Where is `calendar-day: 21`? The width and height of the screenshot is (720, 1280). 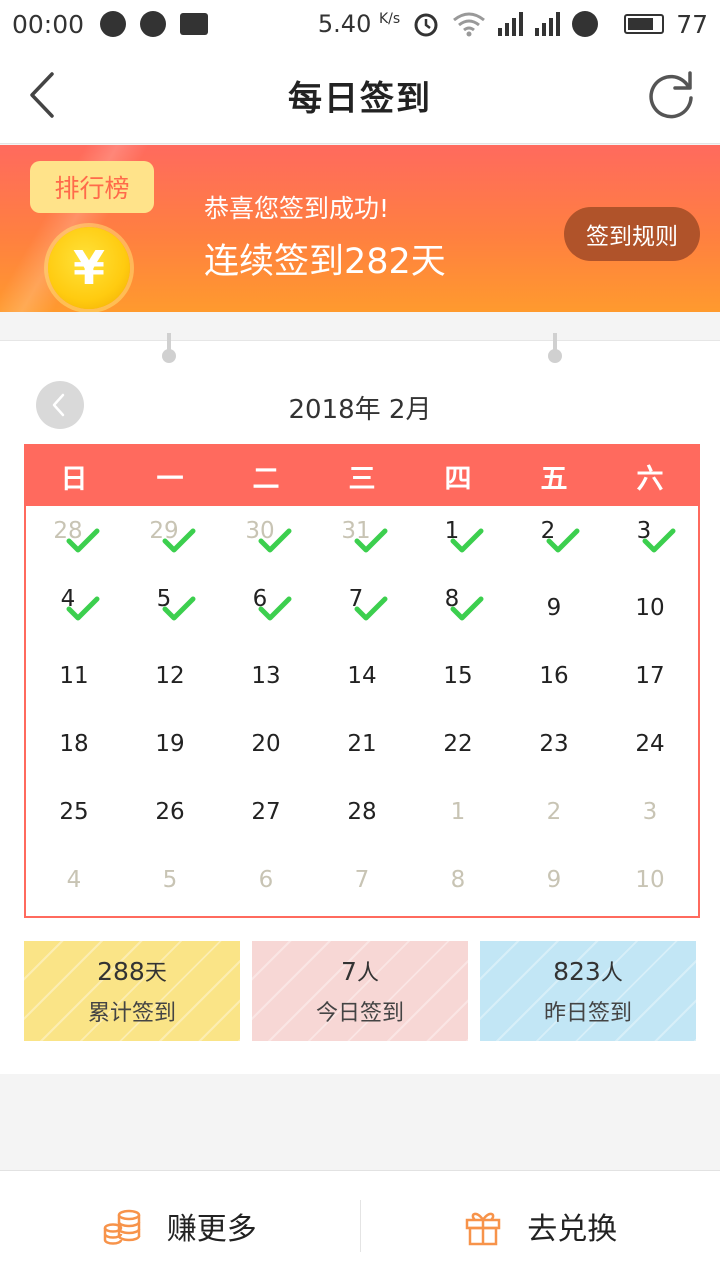 calendar-day: 21 is located at coordinates (362, 744).